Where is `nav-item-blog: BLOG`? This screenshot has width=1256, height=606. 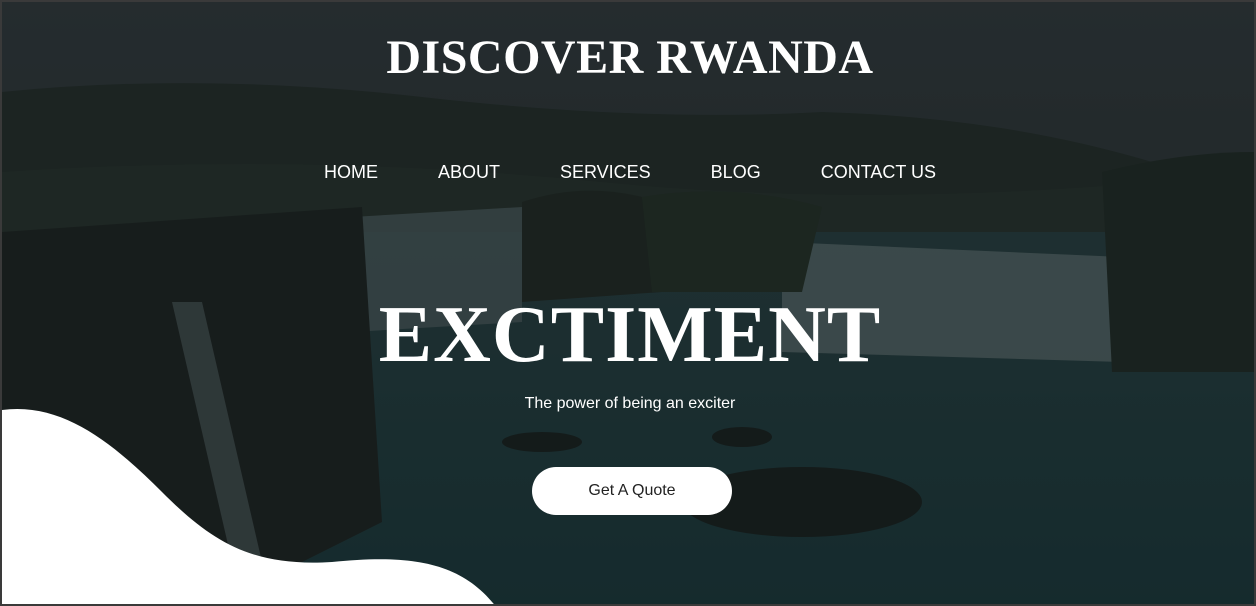 nav-item-blog: BLOG is located at coordinates (736, 172).